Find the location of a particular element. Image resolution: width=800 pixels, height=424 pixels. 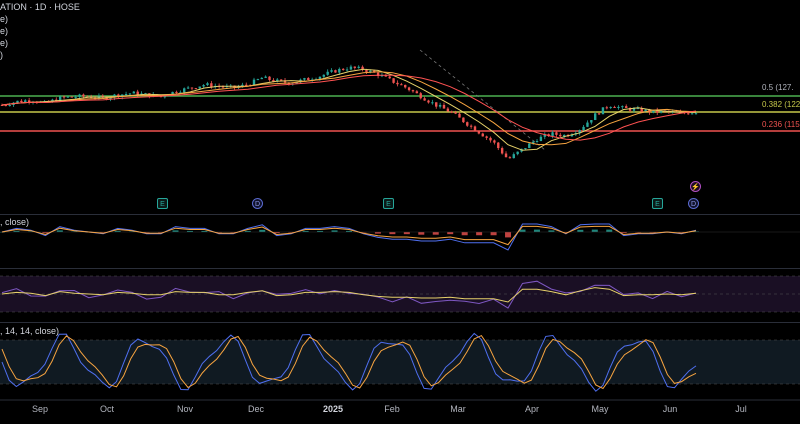

indicator-legend-3: e) is located at coordinates (4, 43).